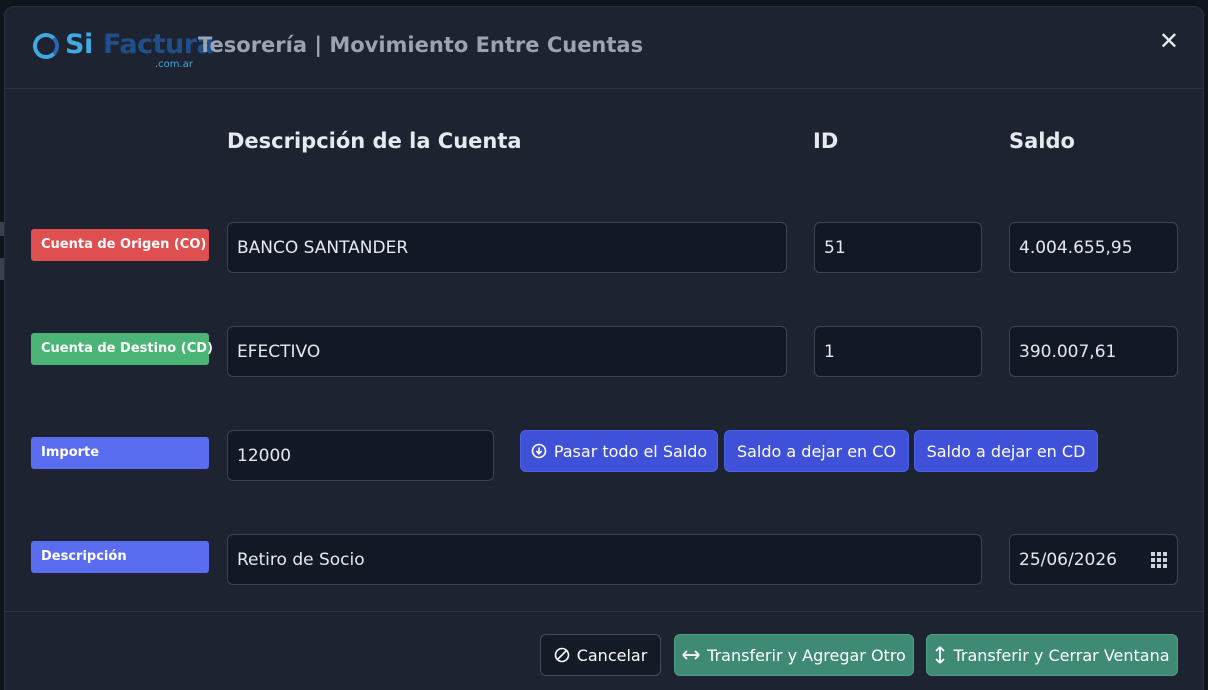 Image resolution: width=1208 pixels, height=690 pixels. What do you see at coordinates (1061, 655) in the screenshot?
I see `transfer-and-close-label: Transferir y Cerrar Ventana` at bounding box center [1061, 655].